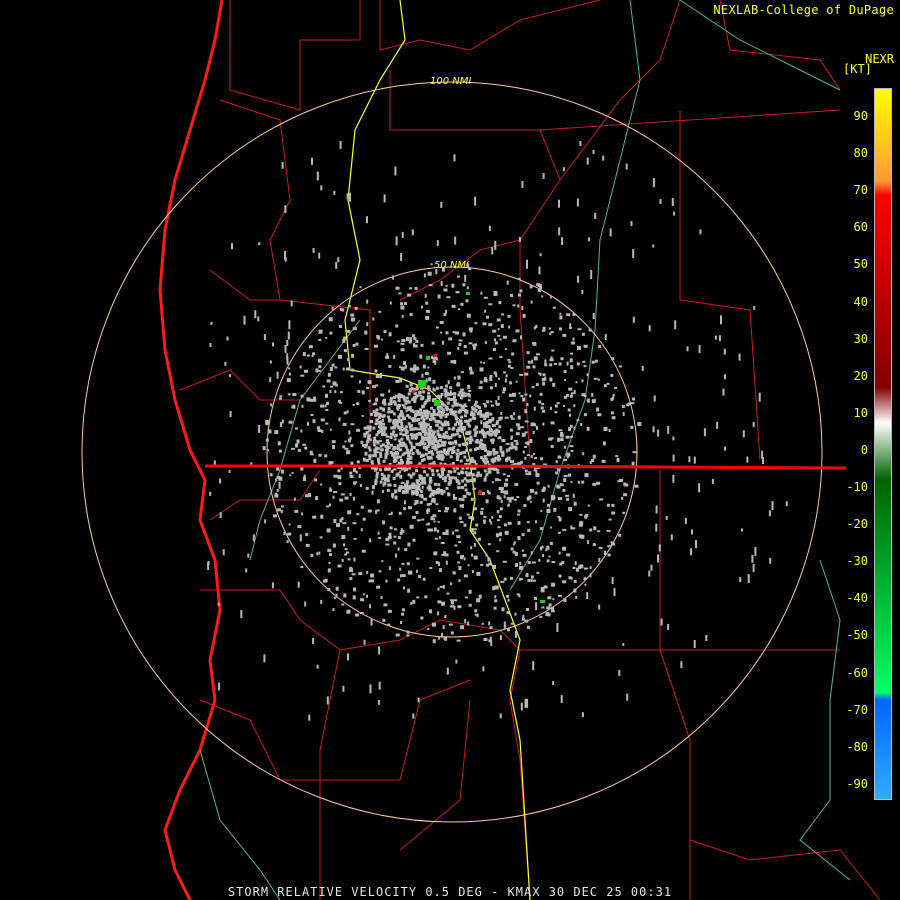  I want to click on credit-label: NEXLAB-College of DuPage, so click(803, 10).